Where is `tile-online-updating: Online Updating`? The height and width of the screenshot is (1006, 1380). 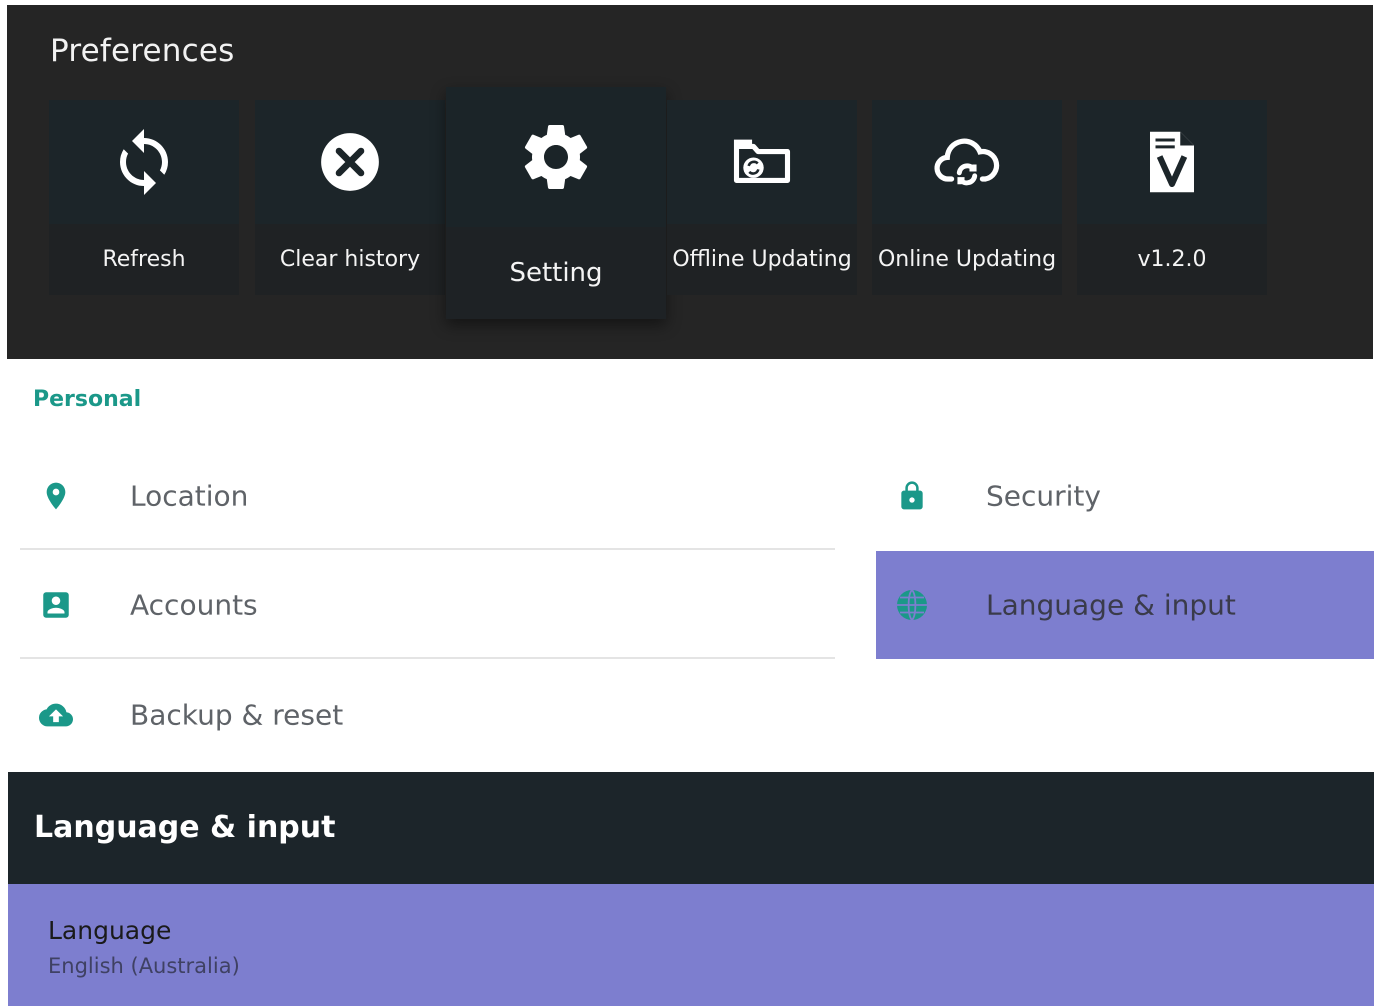 tile-online-updating: Online Updating is located at coordinates (967, 197).